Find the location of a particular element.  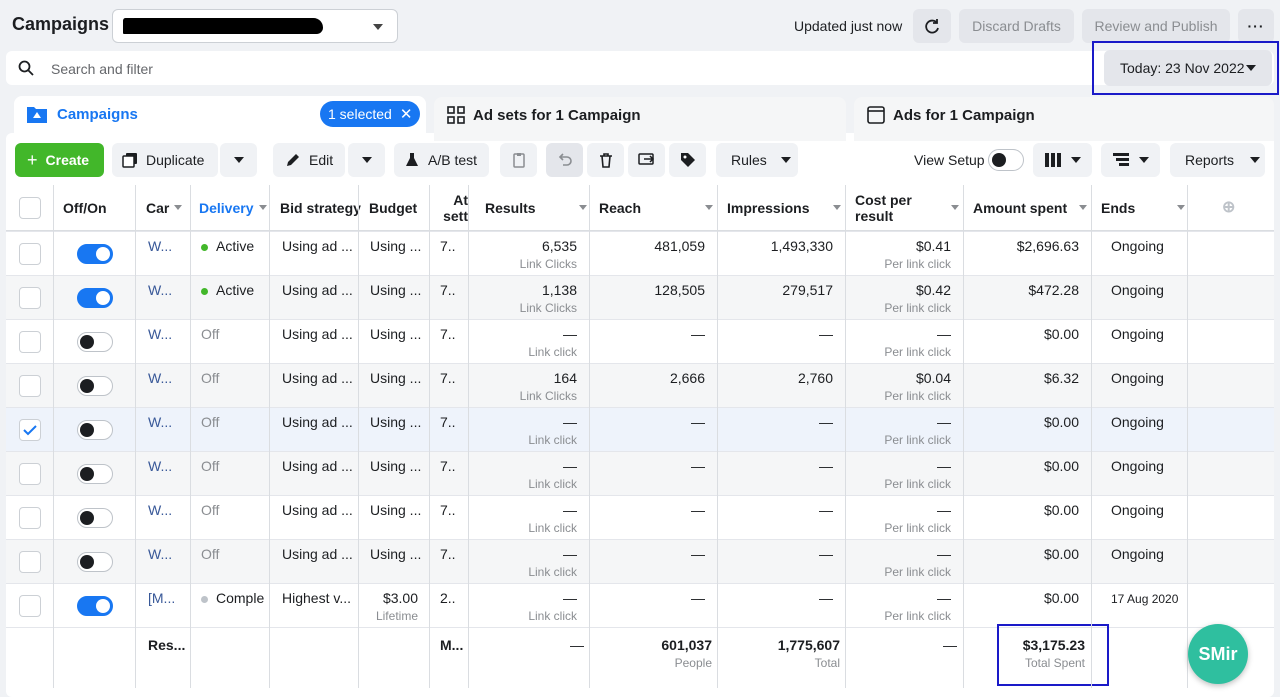

view-setup-toggle is located at coordinates (1006, 160).